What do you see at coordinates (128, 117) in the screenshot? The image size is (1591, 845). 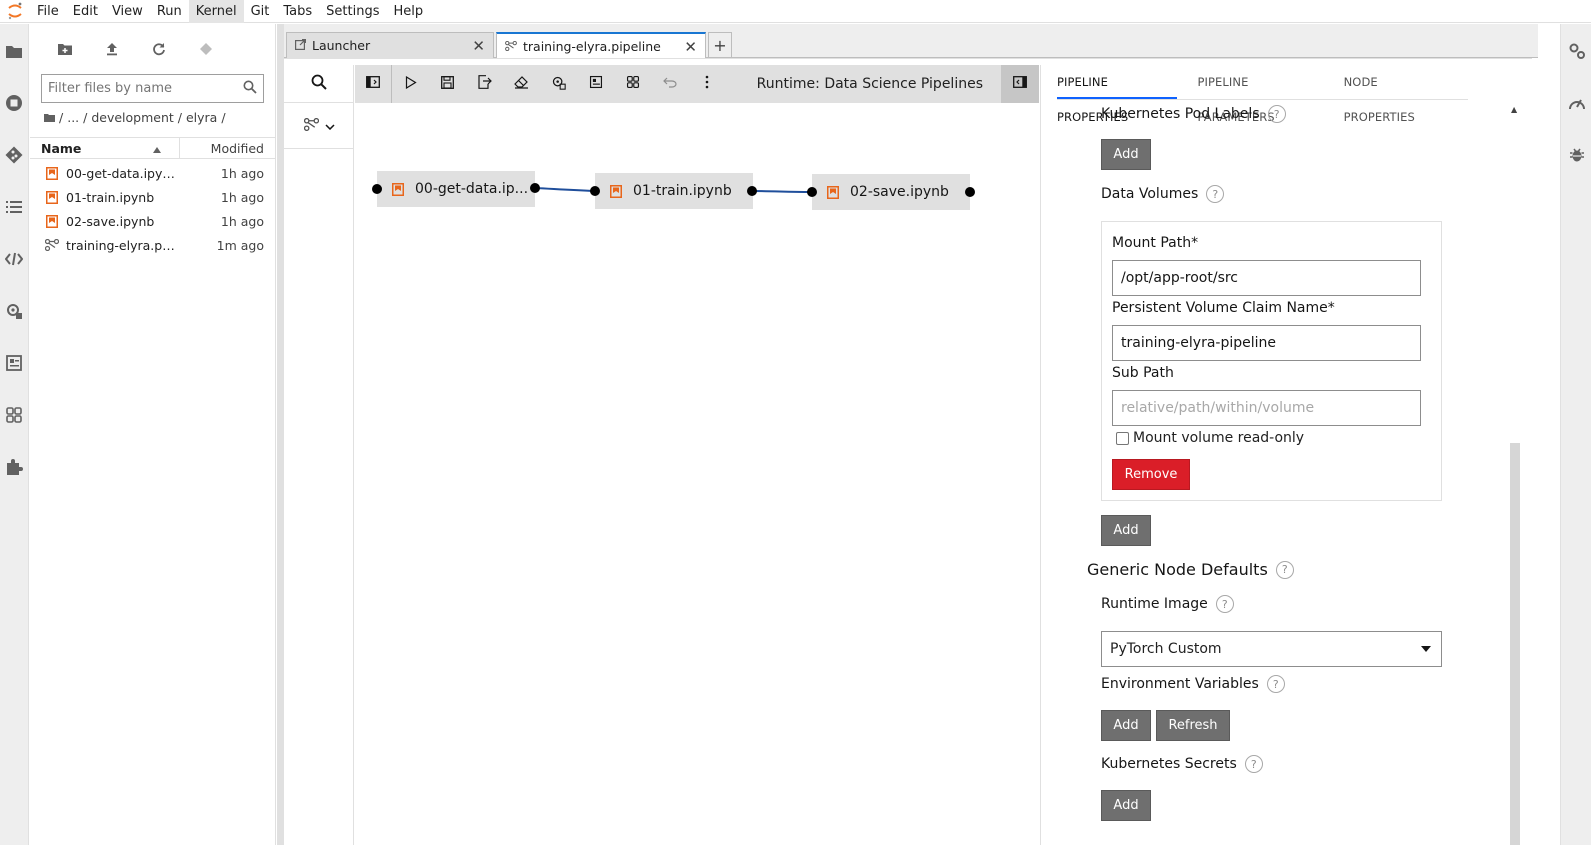 I see `breadcrumb-development: / development` at bounding box center [128, 117].